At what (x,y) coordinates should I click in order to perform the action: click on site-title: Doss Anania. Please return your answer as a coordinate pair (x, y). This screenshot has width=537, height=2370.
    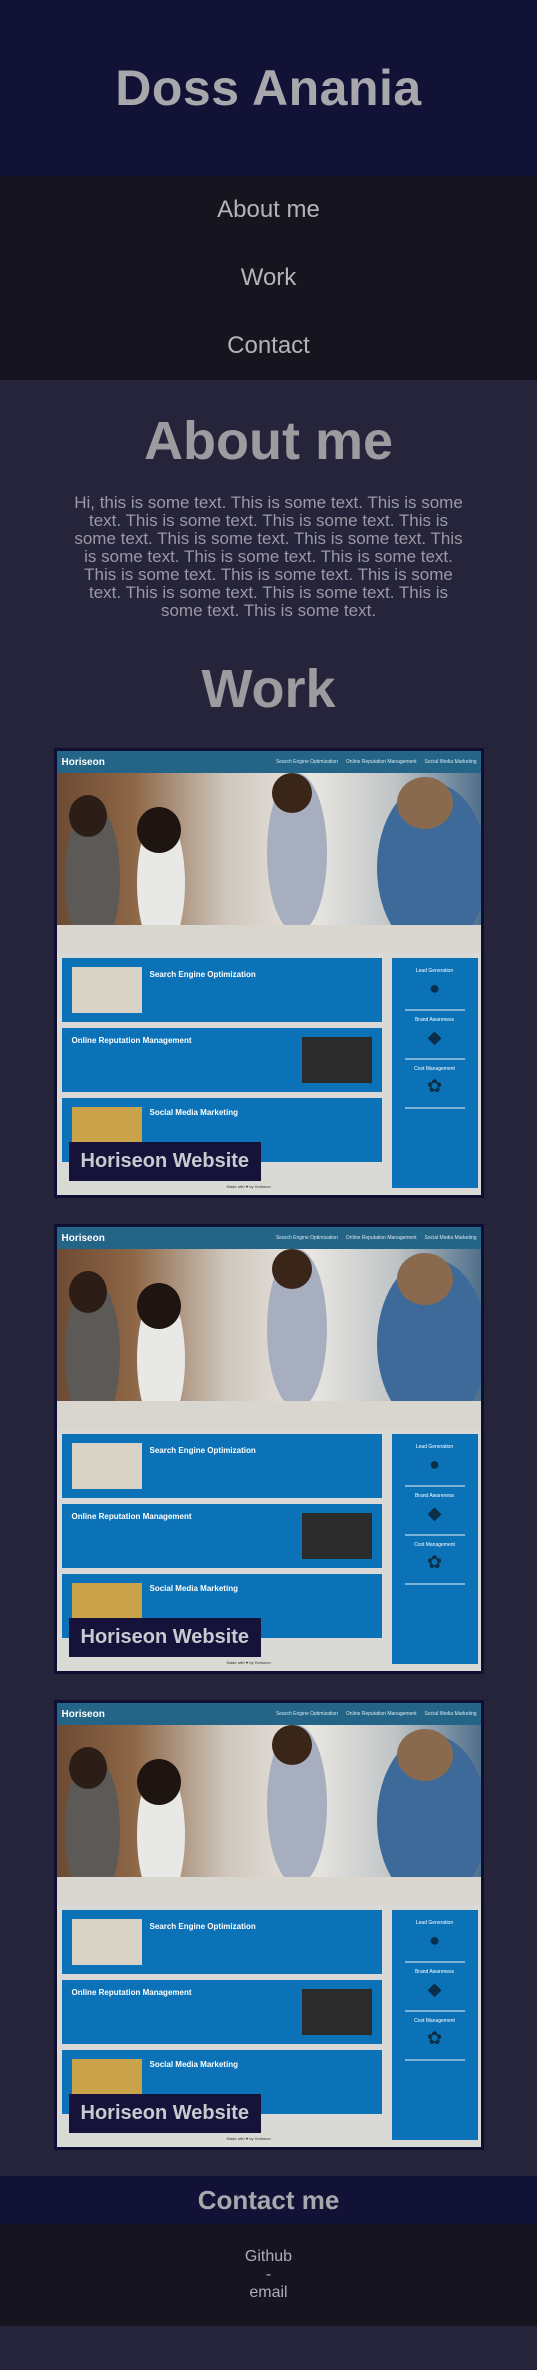
    Looking at the image, I should click on (268, 88).